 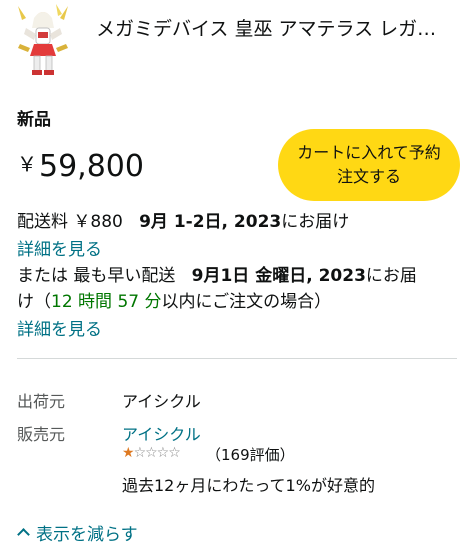 What do you see at coordinates (59, 327) in the screenshot?
I see `delivery-details-link-2: 詳細を見る` at bounding box center [59, 327].